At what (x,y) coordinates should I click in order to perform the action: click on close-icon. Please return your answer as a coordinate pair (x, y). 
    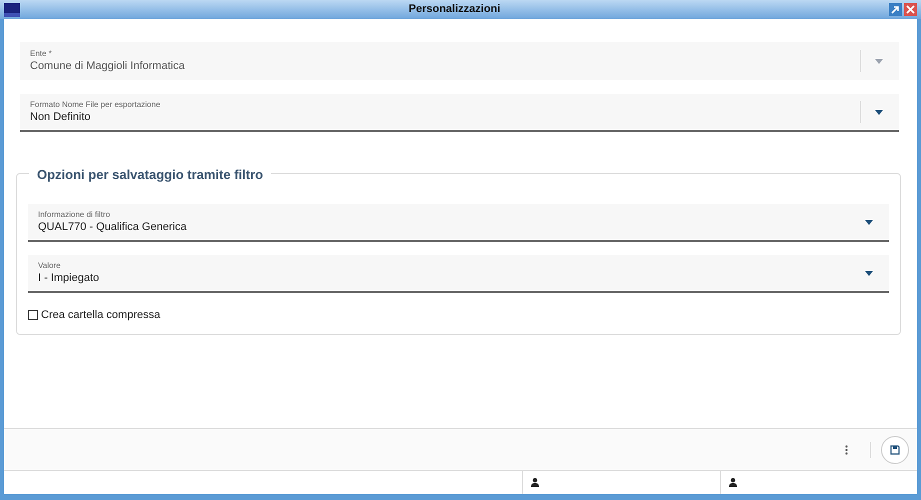
    Looking at the image, I should click on (910, 9).